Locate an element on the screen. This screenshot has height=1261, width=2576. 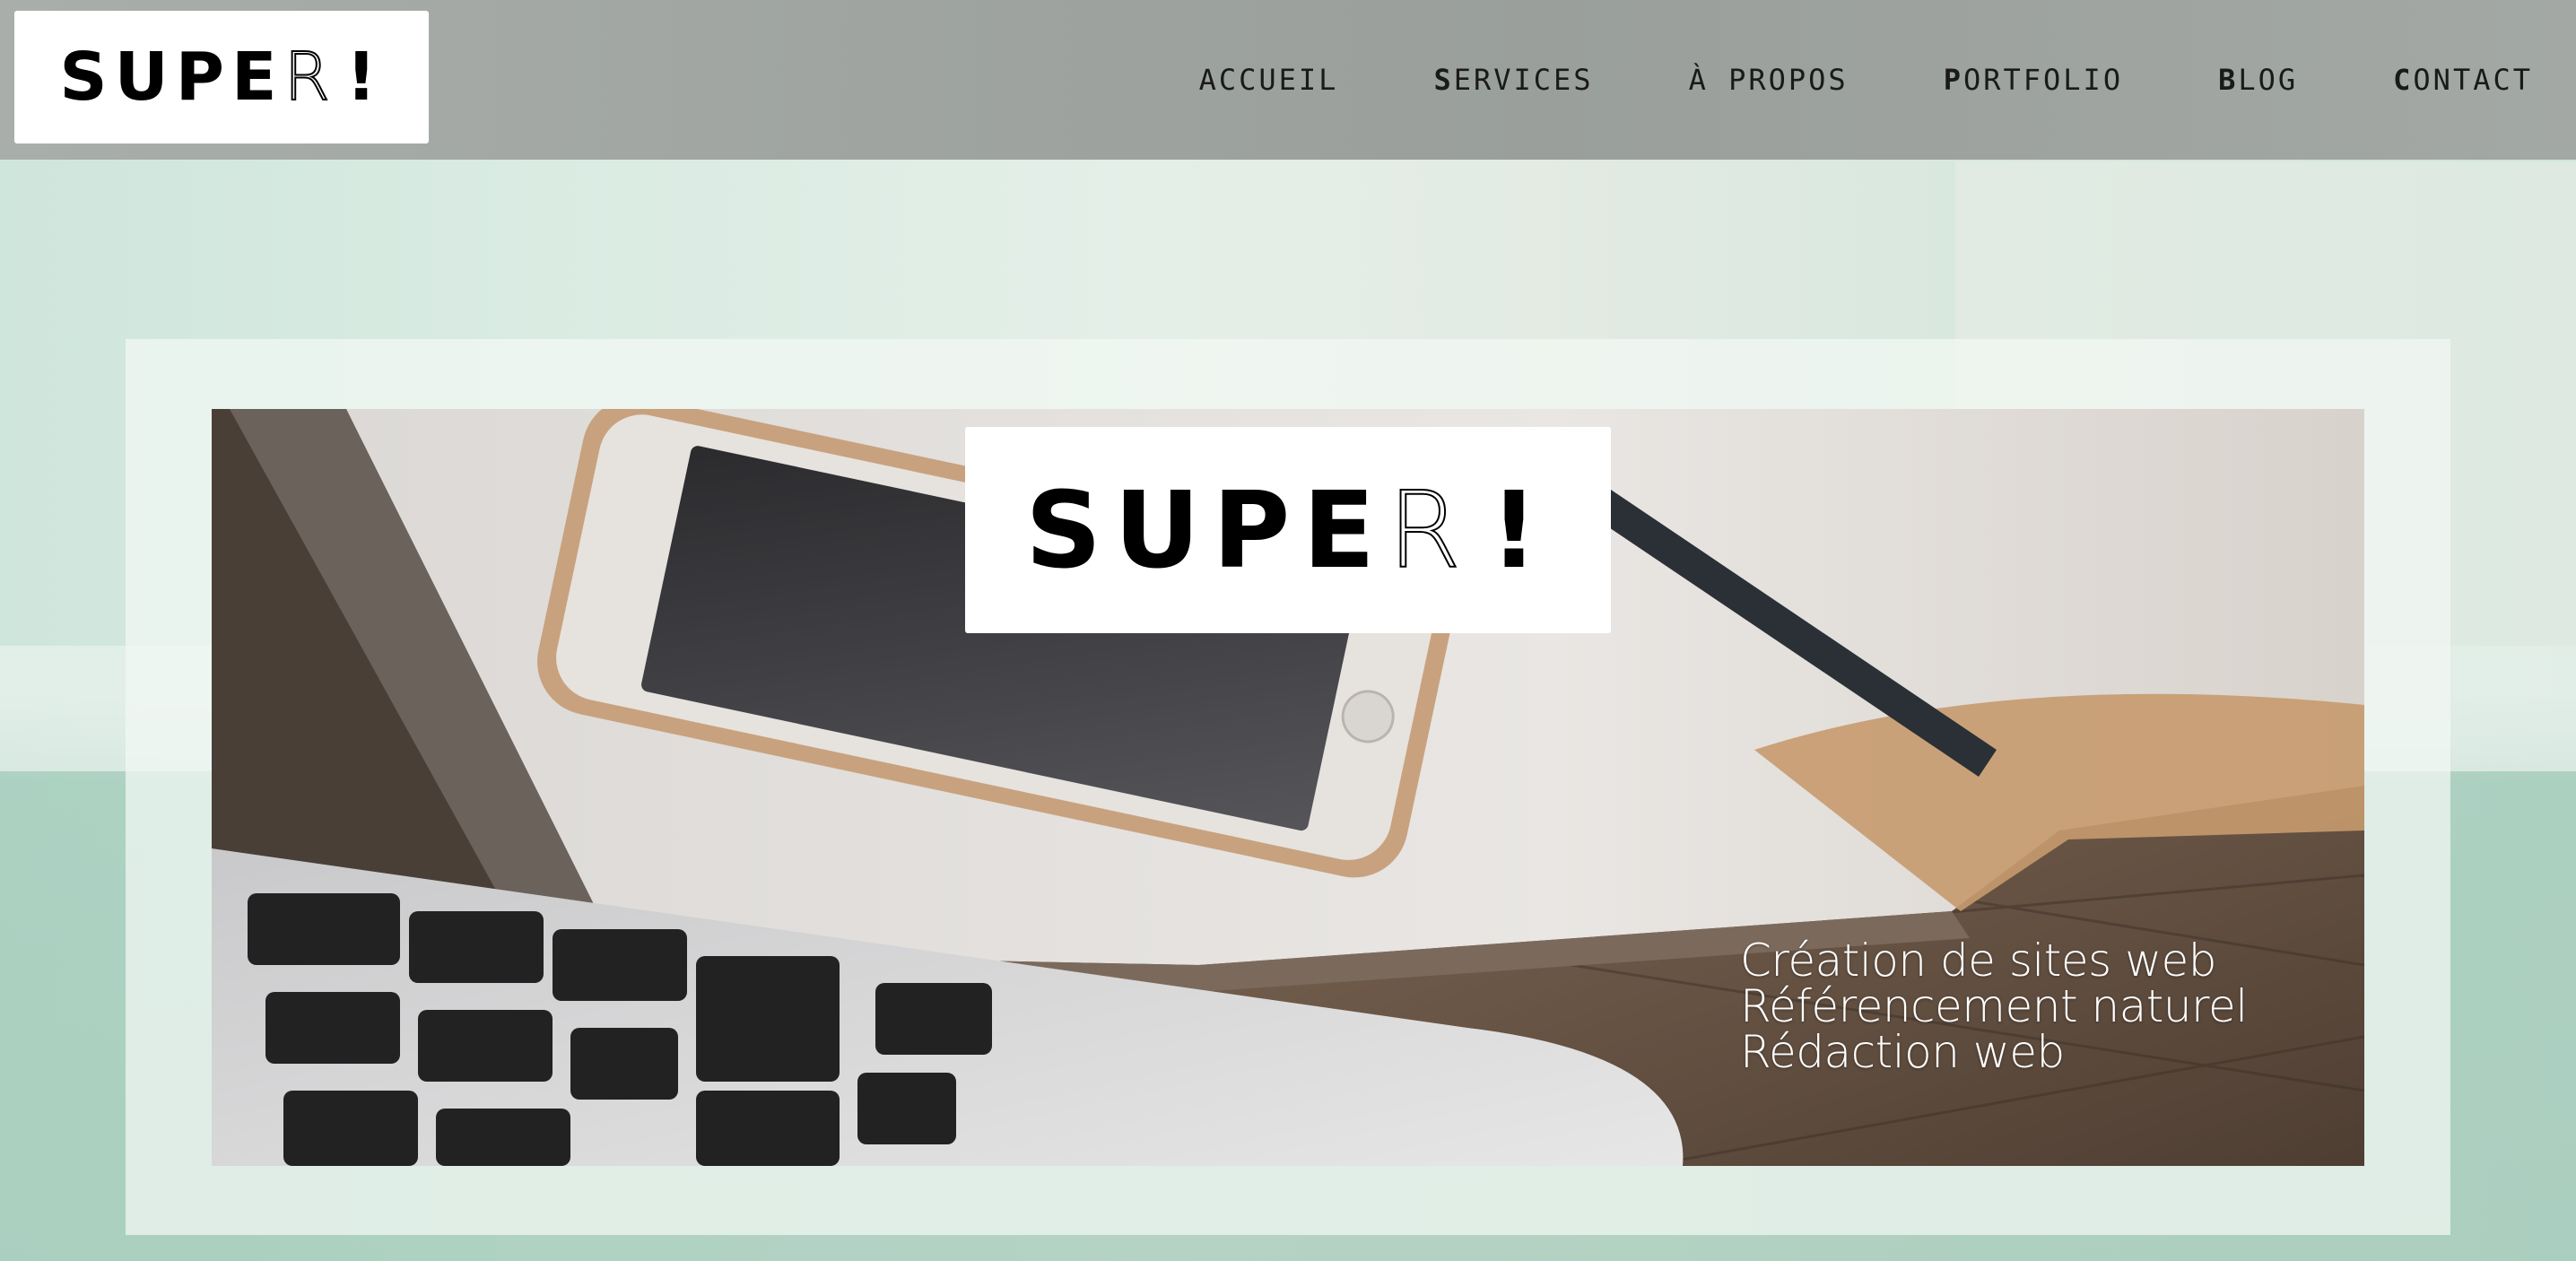
hero-logo-card: SUPE R! is located at coordinates (1288, 530).